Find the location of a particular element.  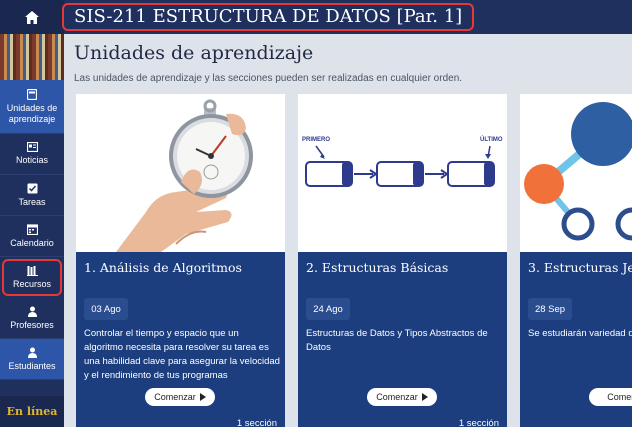

sidebar-item-unidades: Unidades de aprendizaje is located at coordinates (32, 107).